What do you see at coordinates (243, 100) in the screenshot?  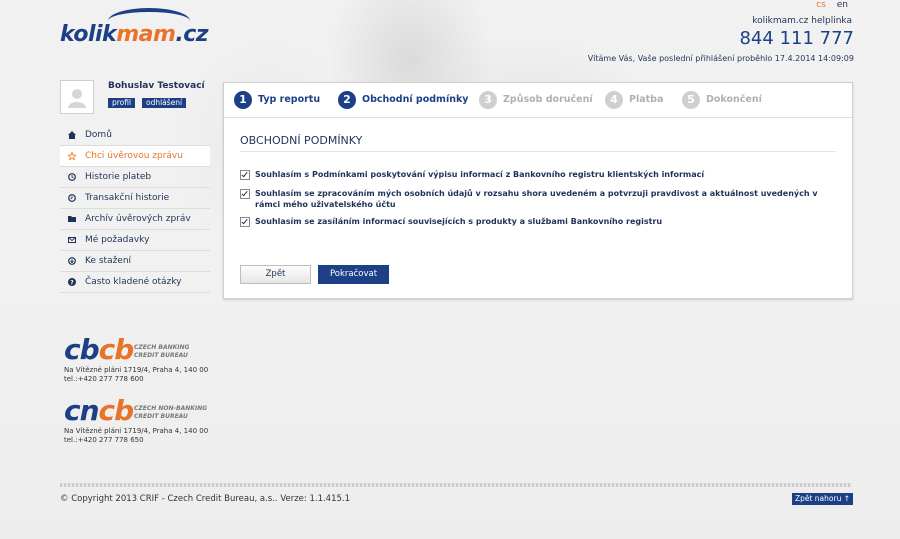 I see `step-number: 1` at bounding box center [243, 100].